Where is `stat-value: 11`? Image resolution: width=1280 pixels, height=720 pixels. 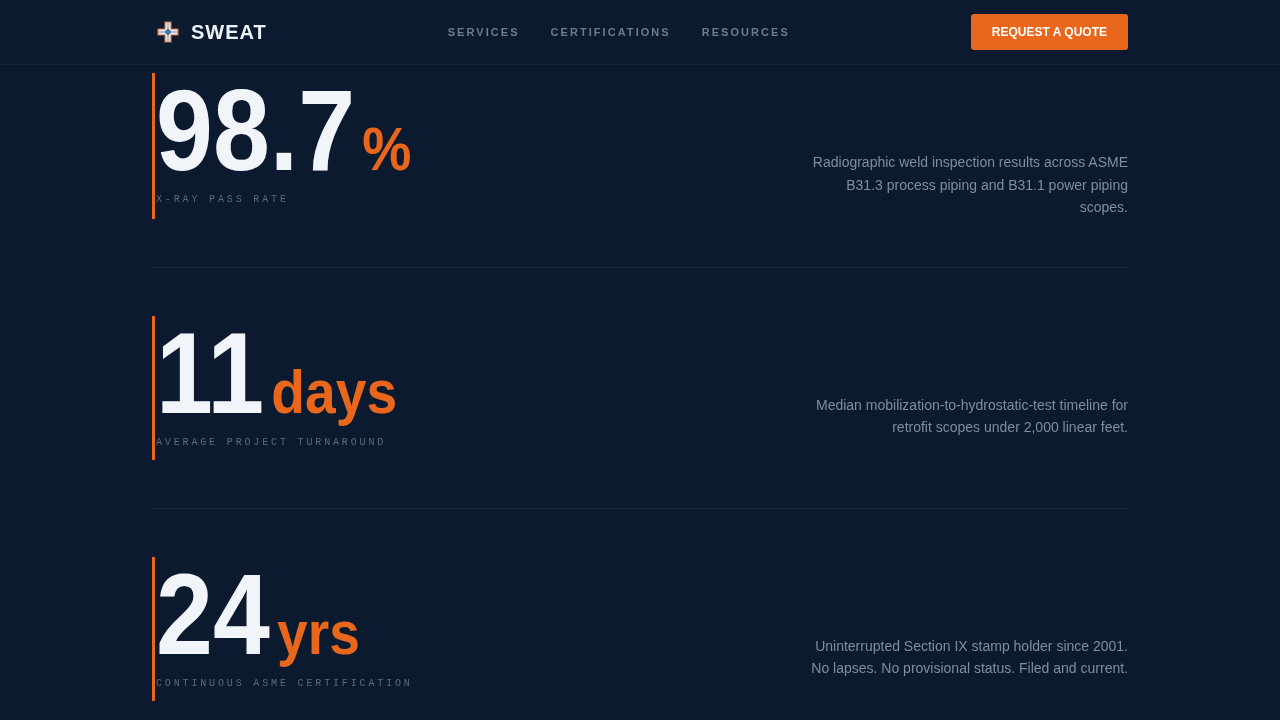 stat-value: 11 is located at coordinates (210, 373).